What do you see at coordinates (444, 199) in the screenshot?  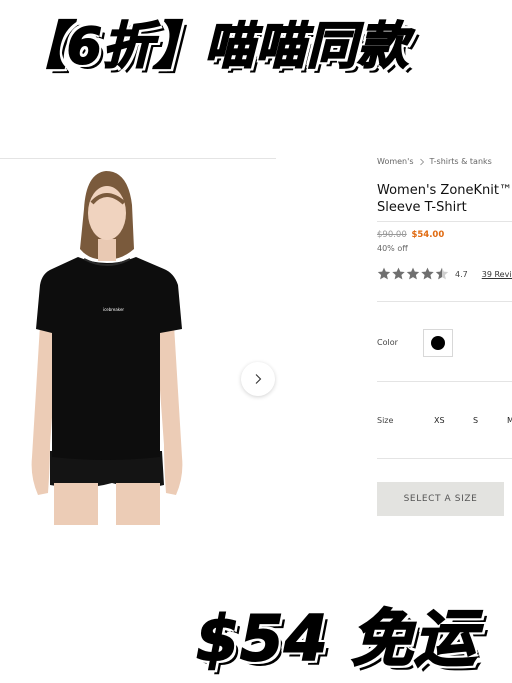 I see `product-title: Women's ZoneKnit™ M Sleeve T-Shirt` at bounding box center [444, 199].